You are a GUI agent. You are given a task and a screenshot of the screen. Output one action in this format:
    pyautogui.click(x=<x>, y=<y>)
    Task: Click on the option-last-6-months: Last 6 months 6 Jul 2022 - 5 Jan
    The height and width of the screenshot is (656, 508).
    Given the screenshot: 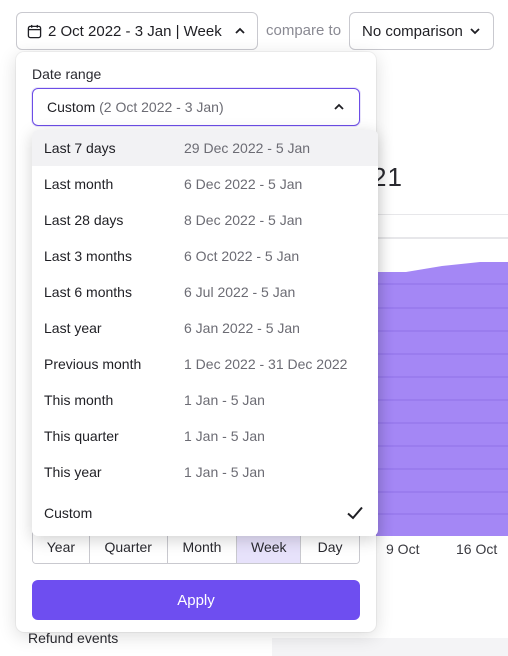 What is the action you would take?
    pyautogui.click(x=205, y=292)
    